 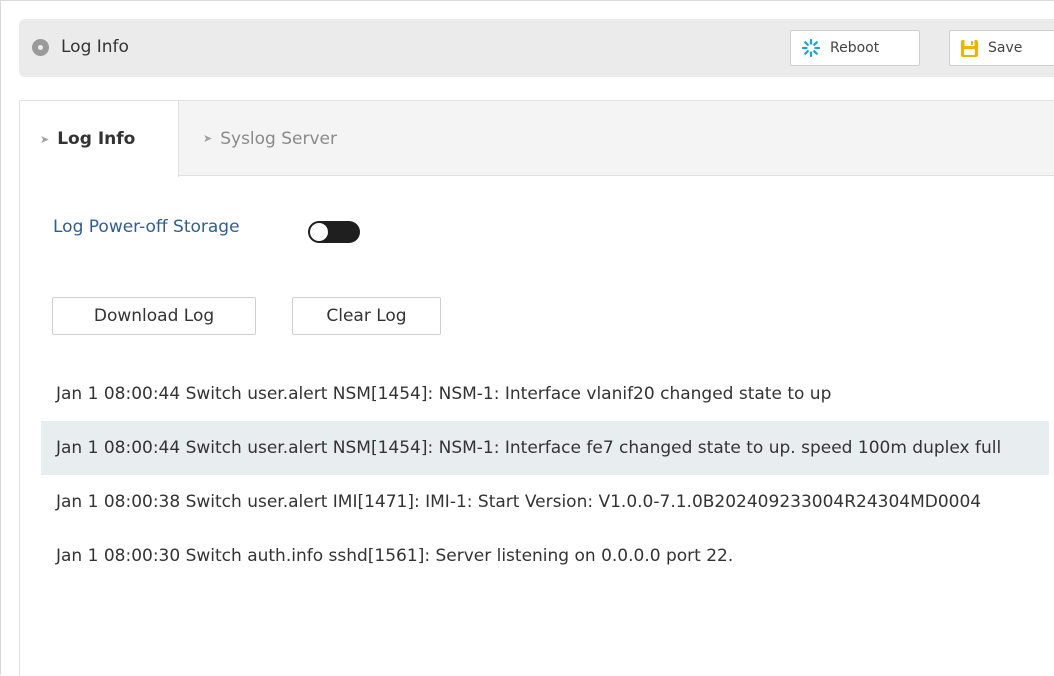 I want to click on circle-dot-icon, so click(x=40, y=47).